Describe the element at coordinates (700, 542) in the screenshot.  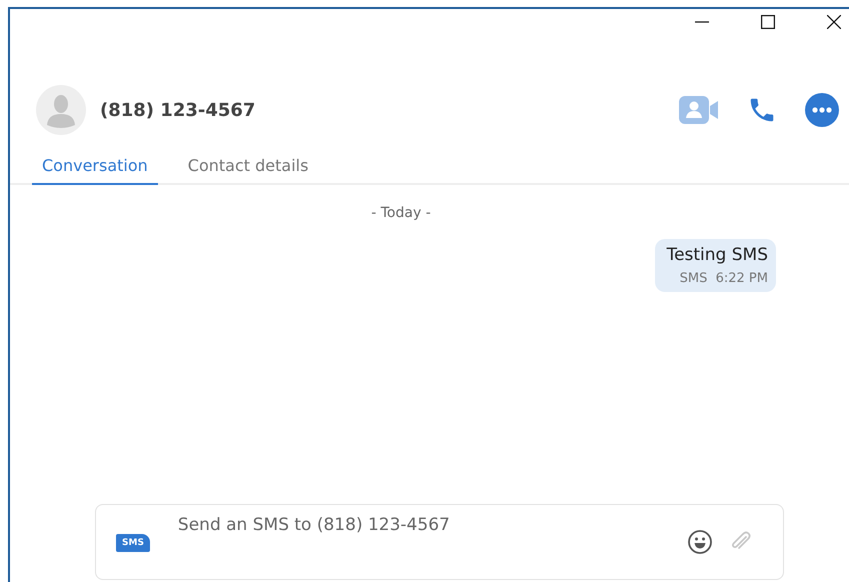
I see `emoji-icon` at that location.